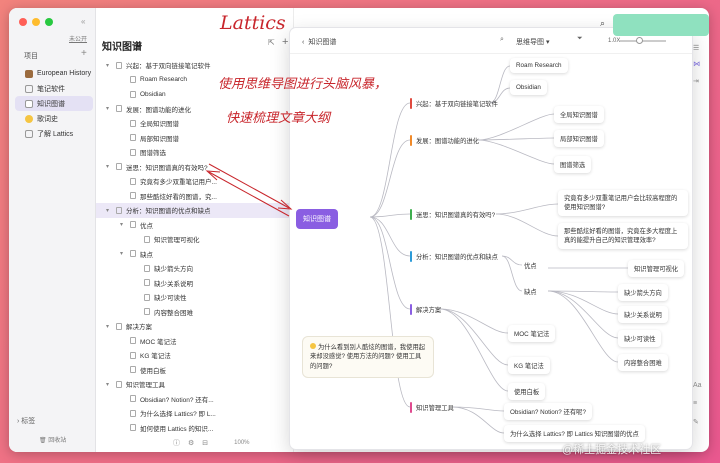  What do you see at coordinates (317, 219) in the screenshot?
I see `mindmap-root-node: 知识图谱` at bounding box center [317, 219].